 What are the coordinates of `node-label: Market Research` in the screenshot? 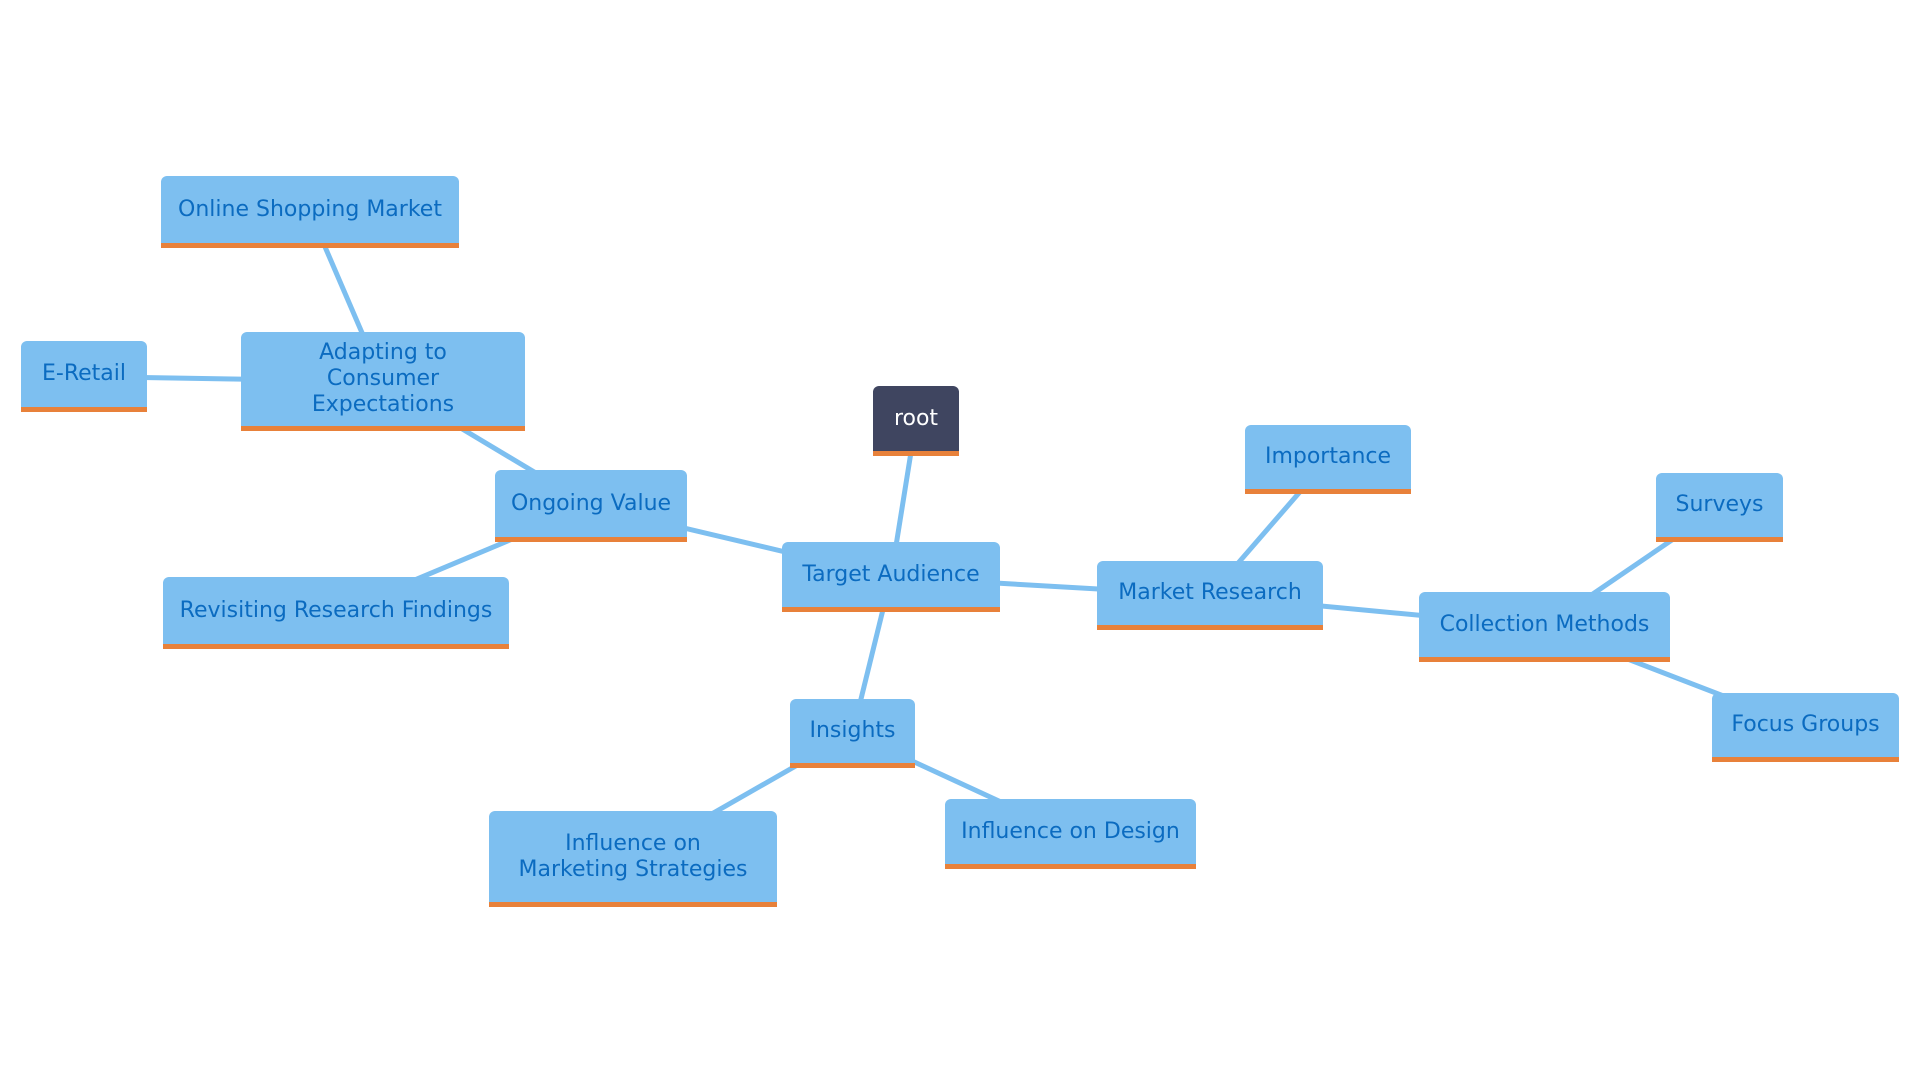 It's located at (1210, 592).